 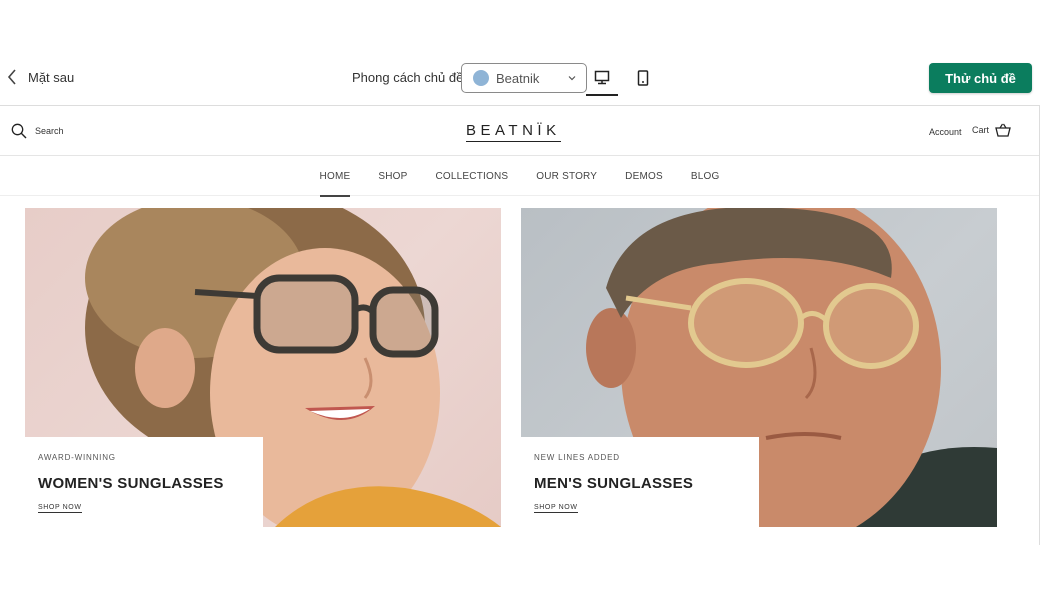 What do you see at coordinates (577, 457) in the screenshot?
I see `mens-eyebrow: NEW LINES ADDED` at bounding box center [577, 457].